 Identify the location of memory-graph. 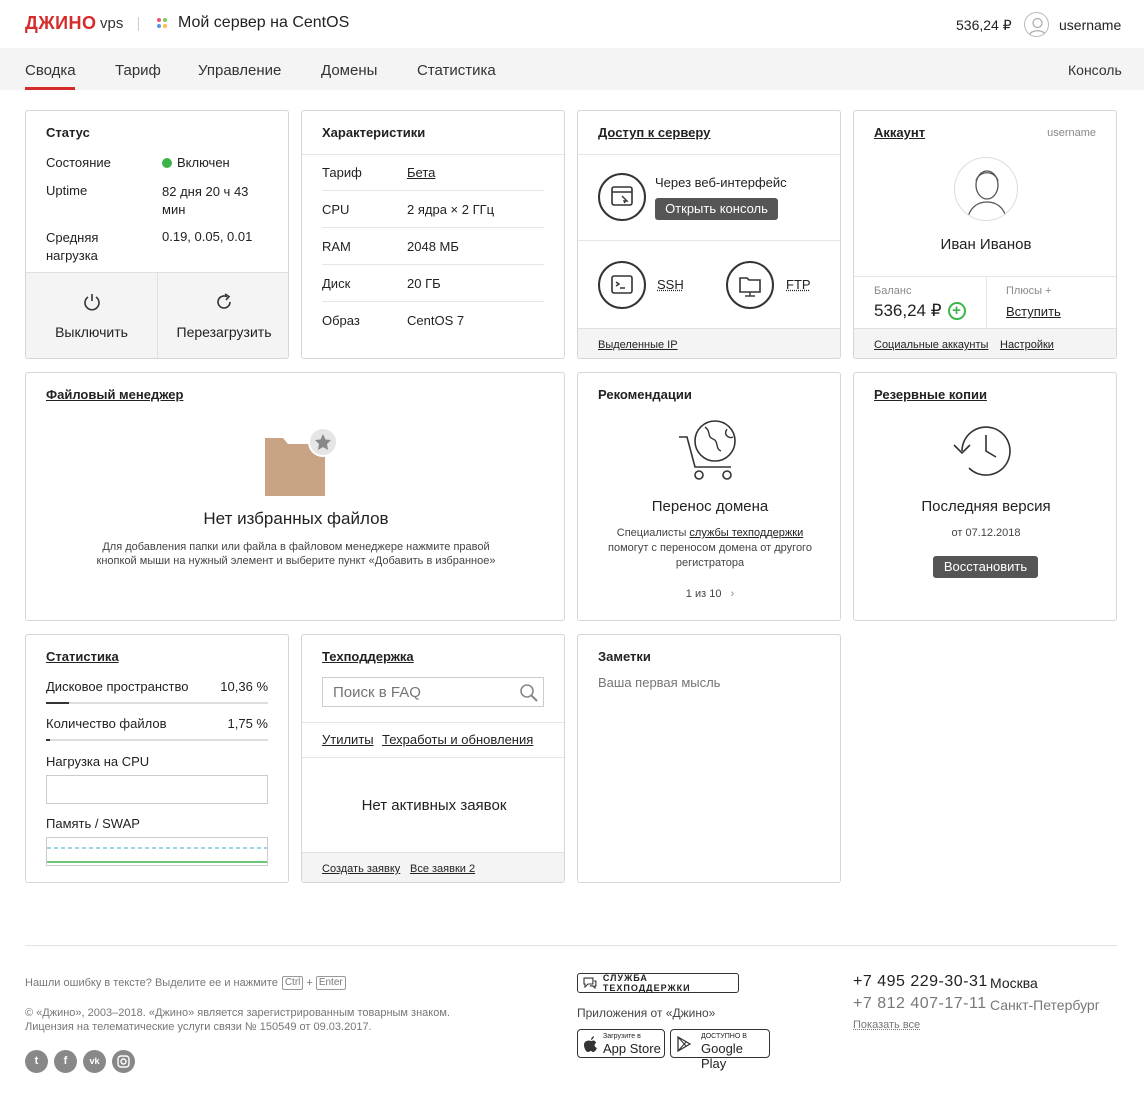
(157, 851).